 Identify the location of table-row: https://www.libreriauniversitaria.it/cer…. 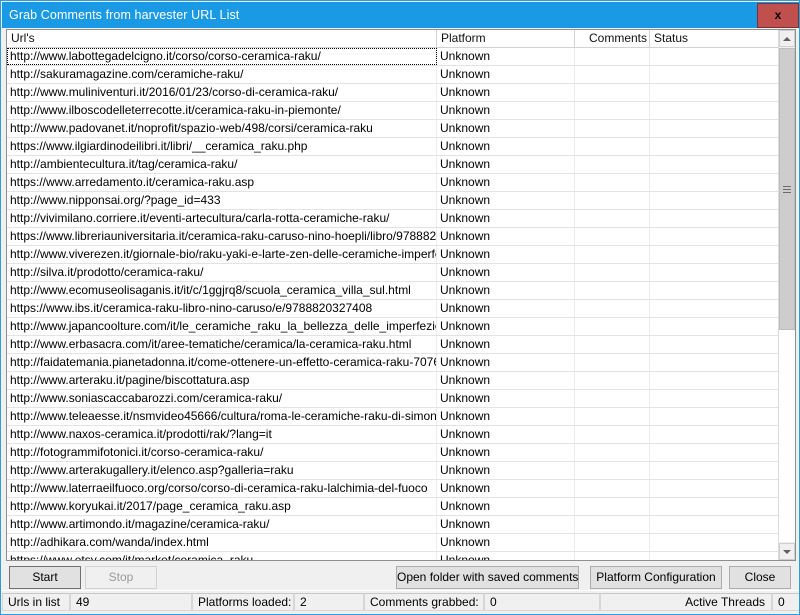
(401, 237).